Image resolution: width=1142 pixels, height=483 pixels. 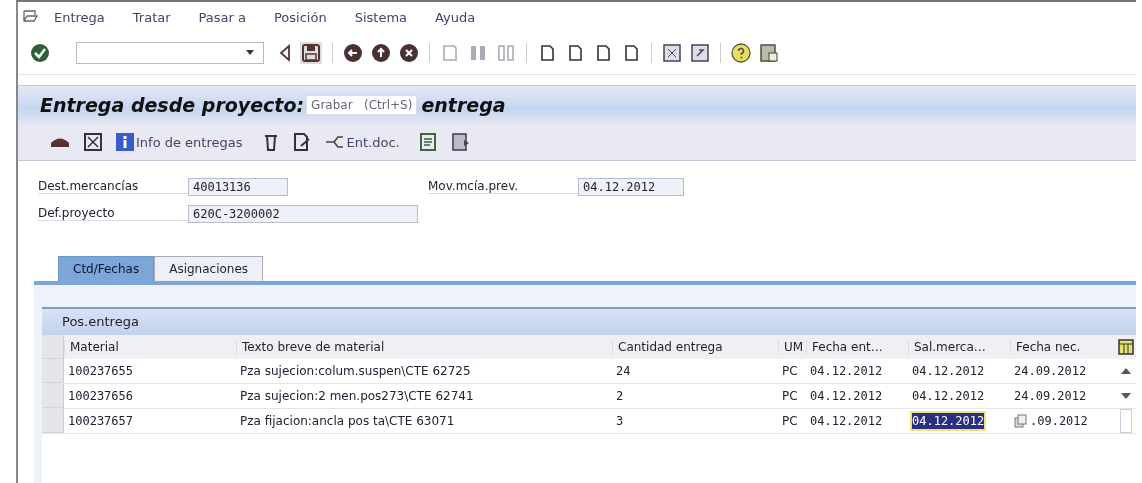 What do you see at coordinates (170, 53) in the screenshot?
I see `command-field` at bounding box center [170, 53].